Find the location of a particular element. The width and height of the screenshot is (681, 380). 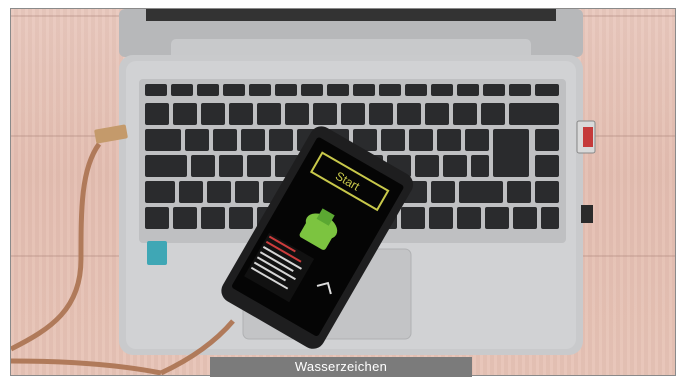

side-port is located at coordinates (587, 214).